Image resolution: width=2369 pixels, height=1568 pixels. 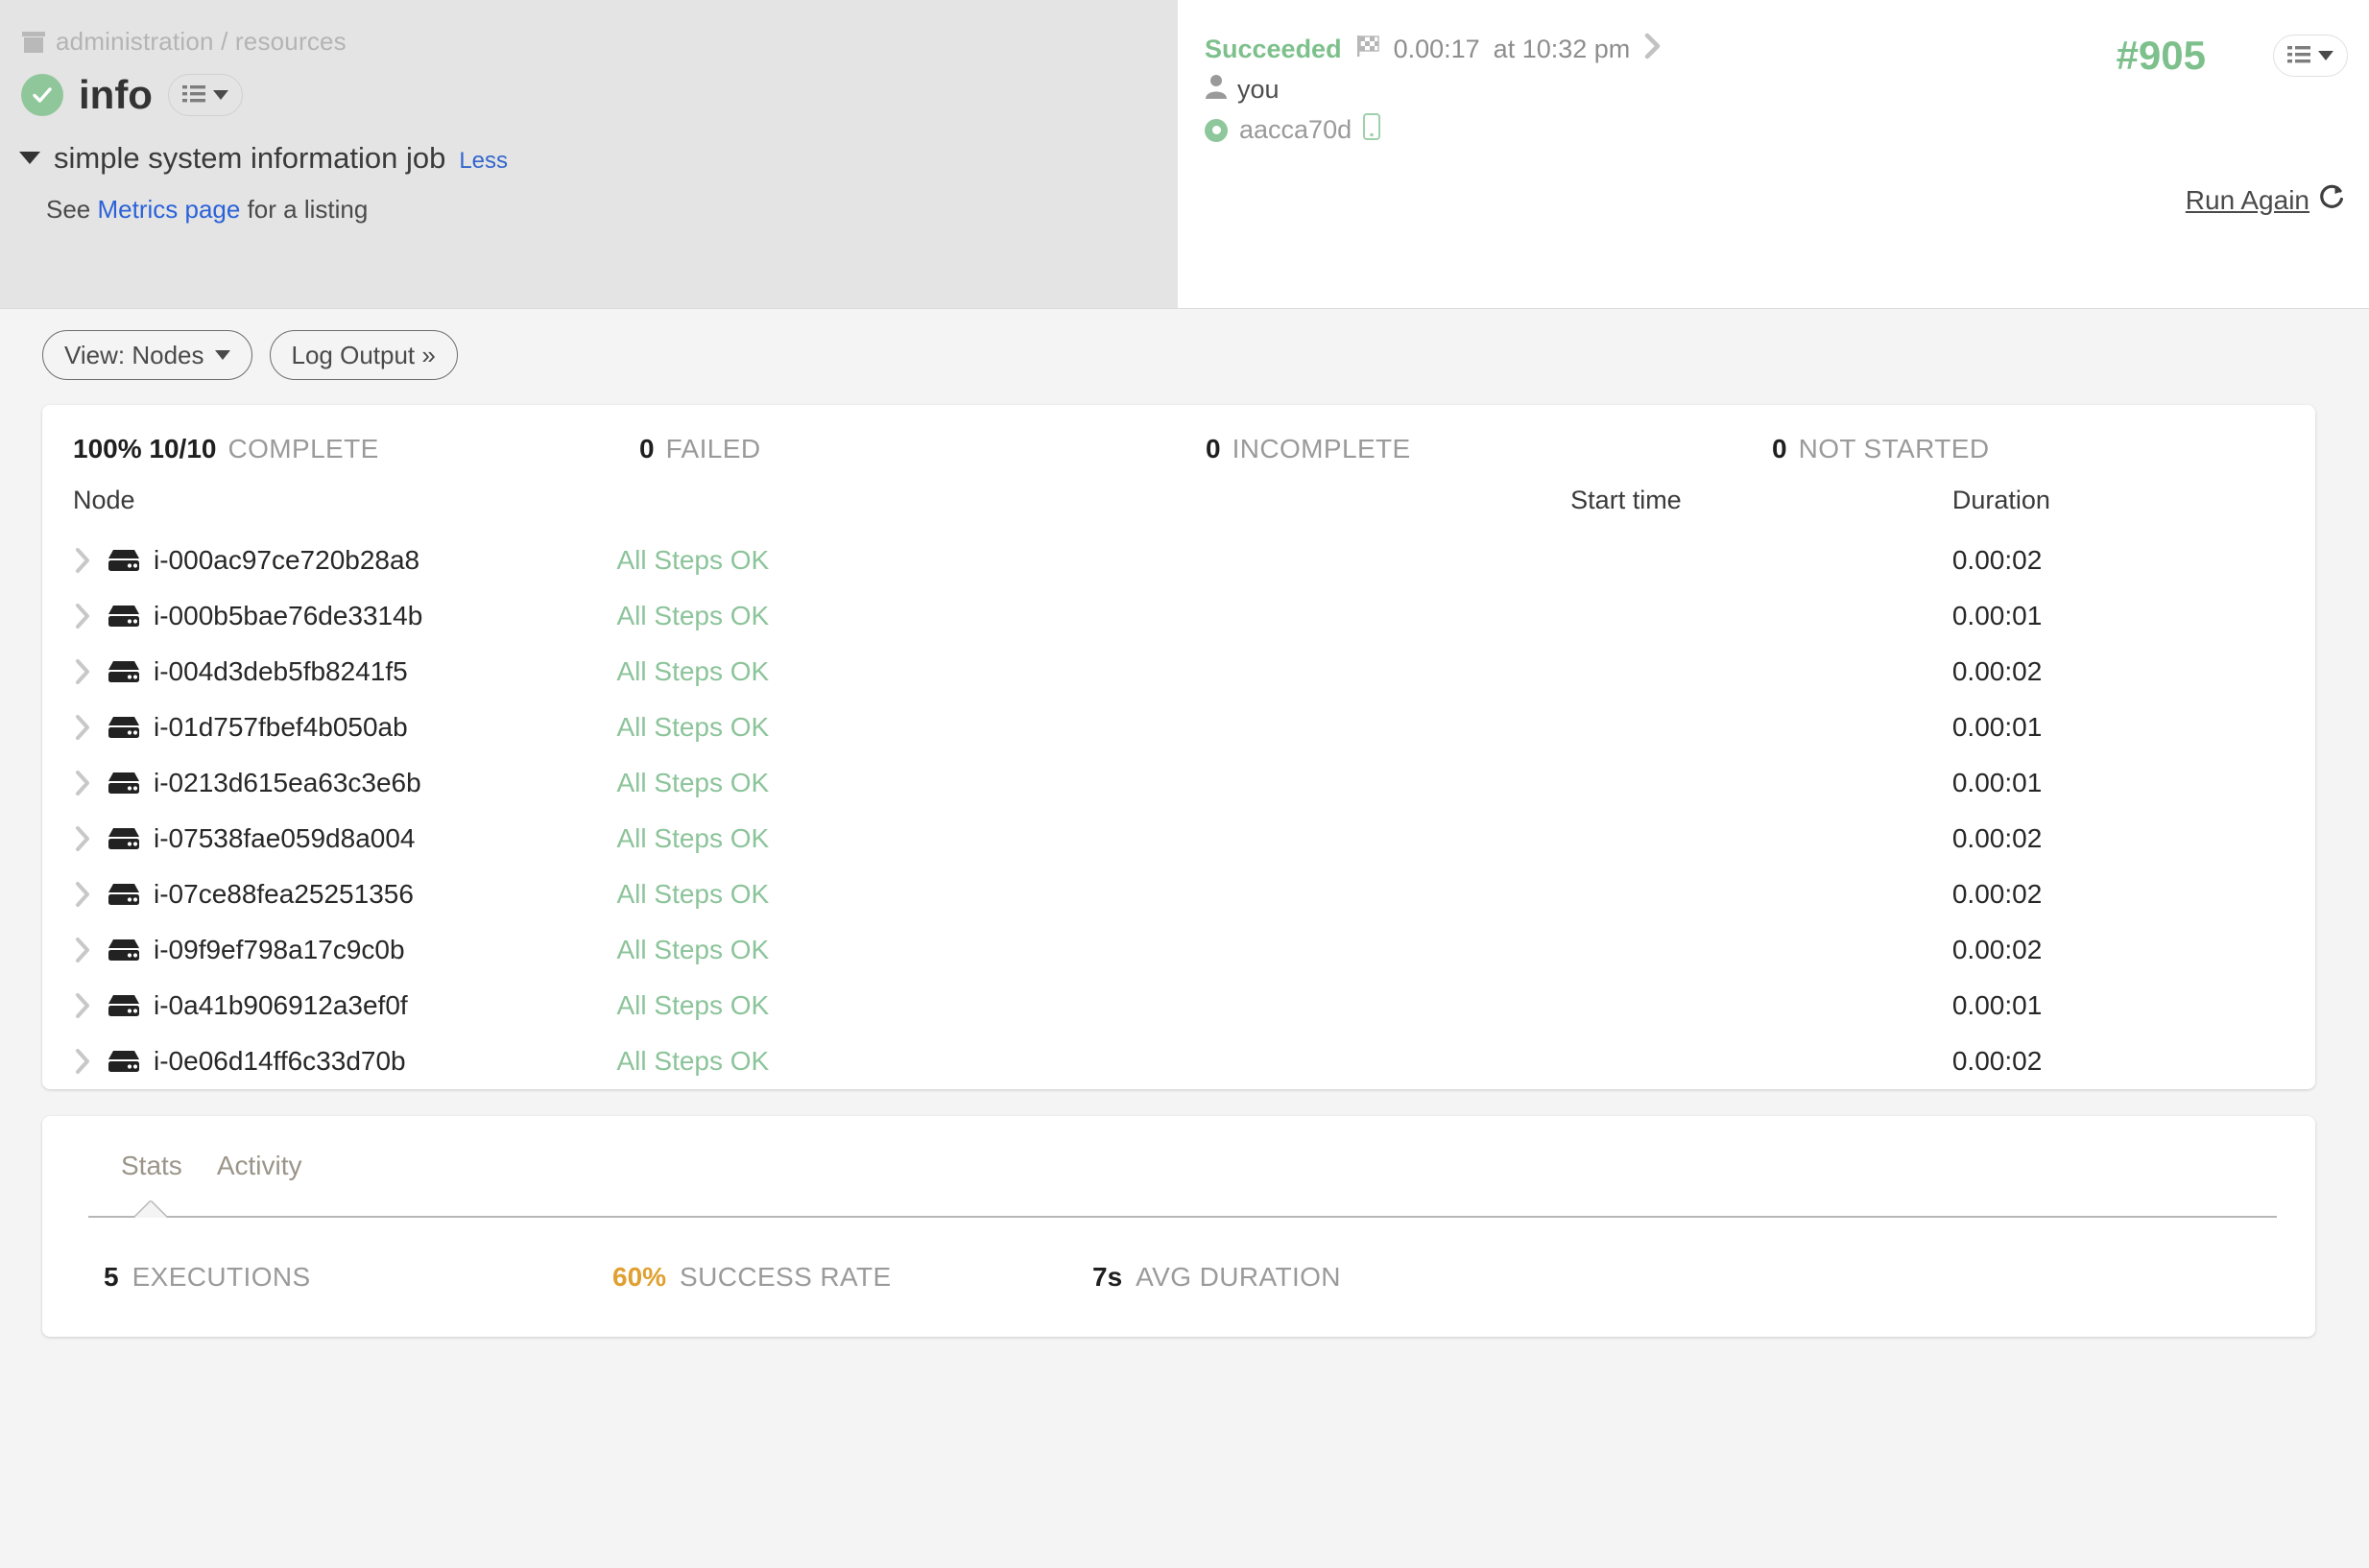 I want to click on node-name: i-07538fae059d8a004, so click(x=285, y=838).